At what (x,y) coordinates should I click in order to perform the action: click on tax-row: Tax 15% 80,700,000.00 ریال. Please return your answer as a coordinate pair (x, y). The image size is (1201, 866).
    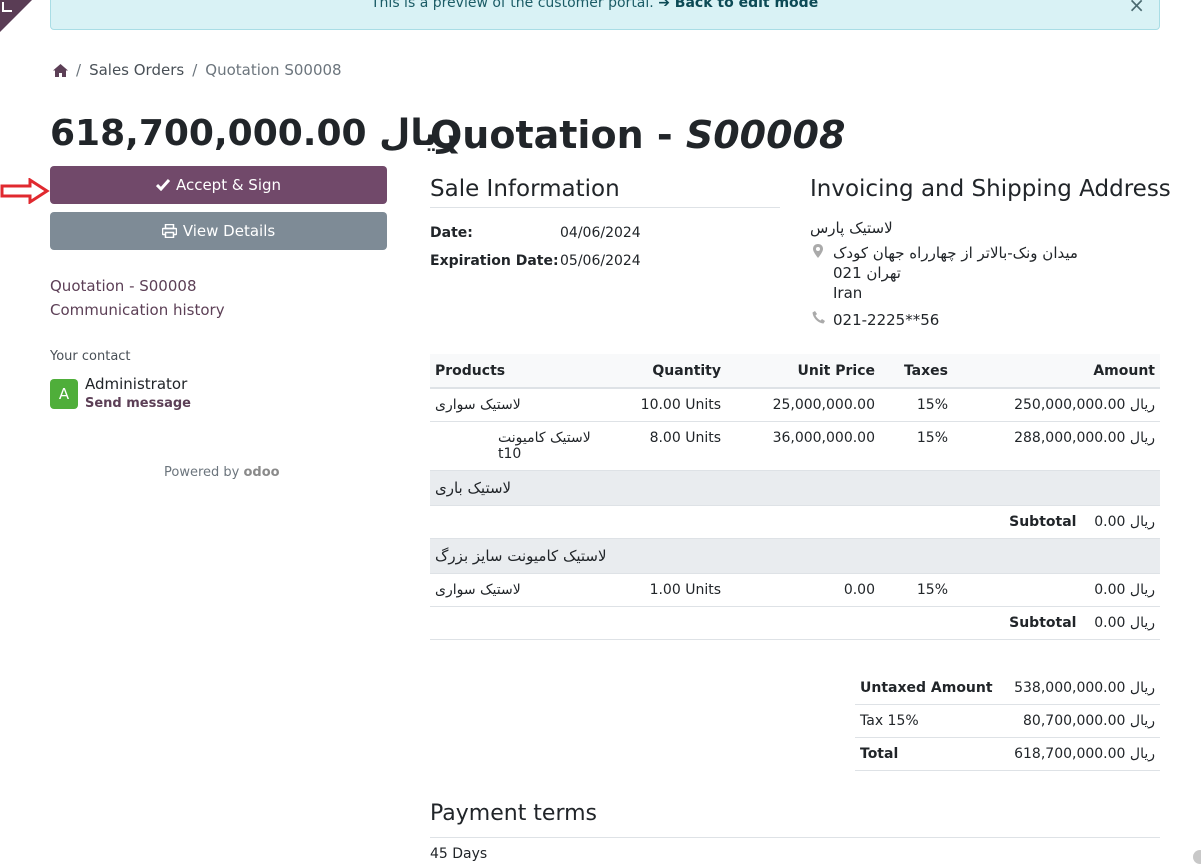
    Looking at the image, I should click on (1007, 721).